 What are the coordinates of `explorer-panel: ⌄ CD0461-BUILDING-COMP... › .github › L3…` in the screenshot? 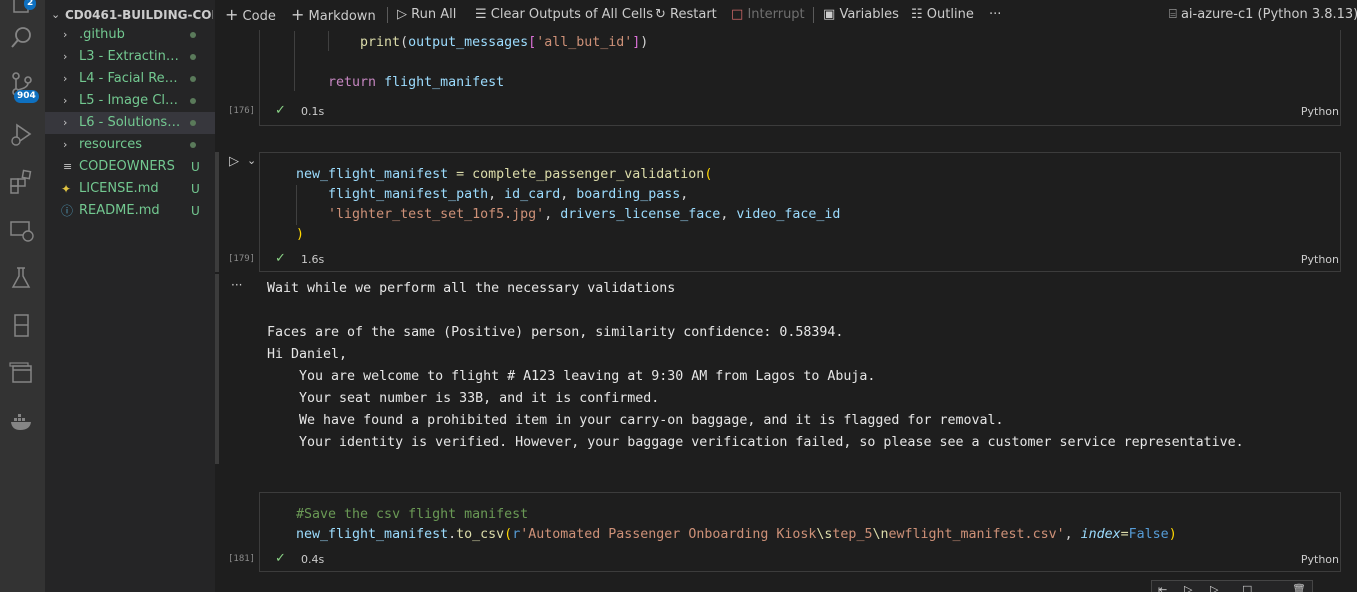 It's located at (130, 296).